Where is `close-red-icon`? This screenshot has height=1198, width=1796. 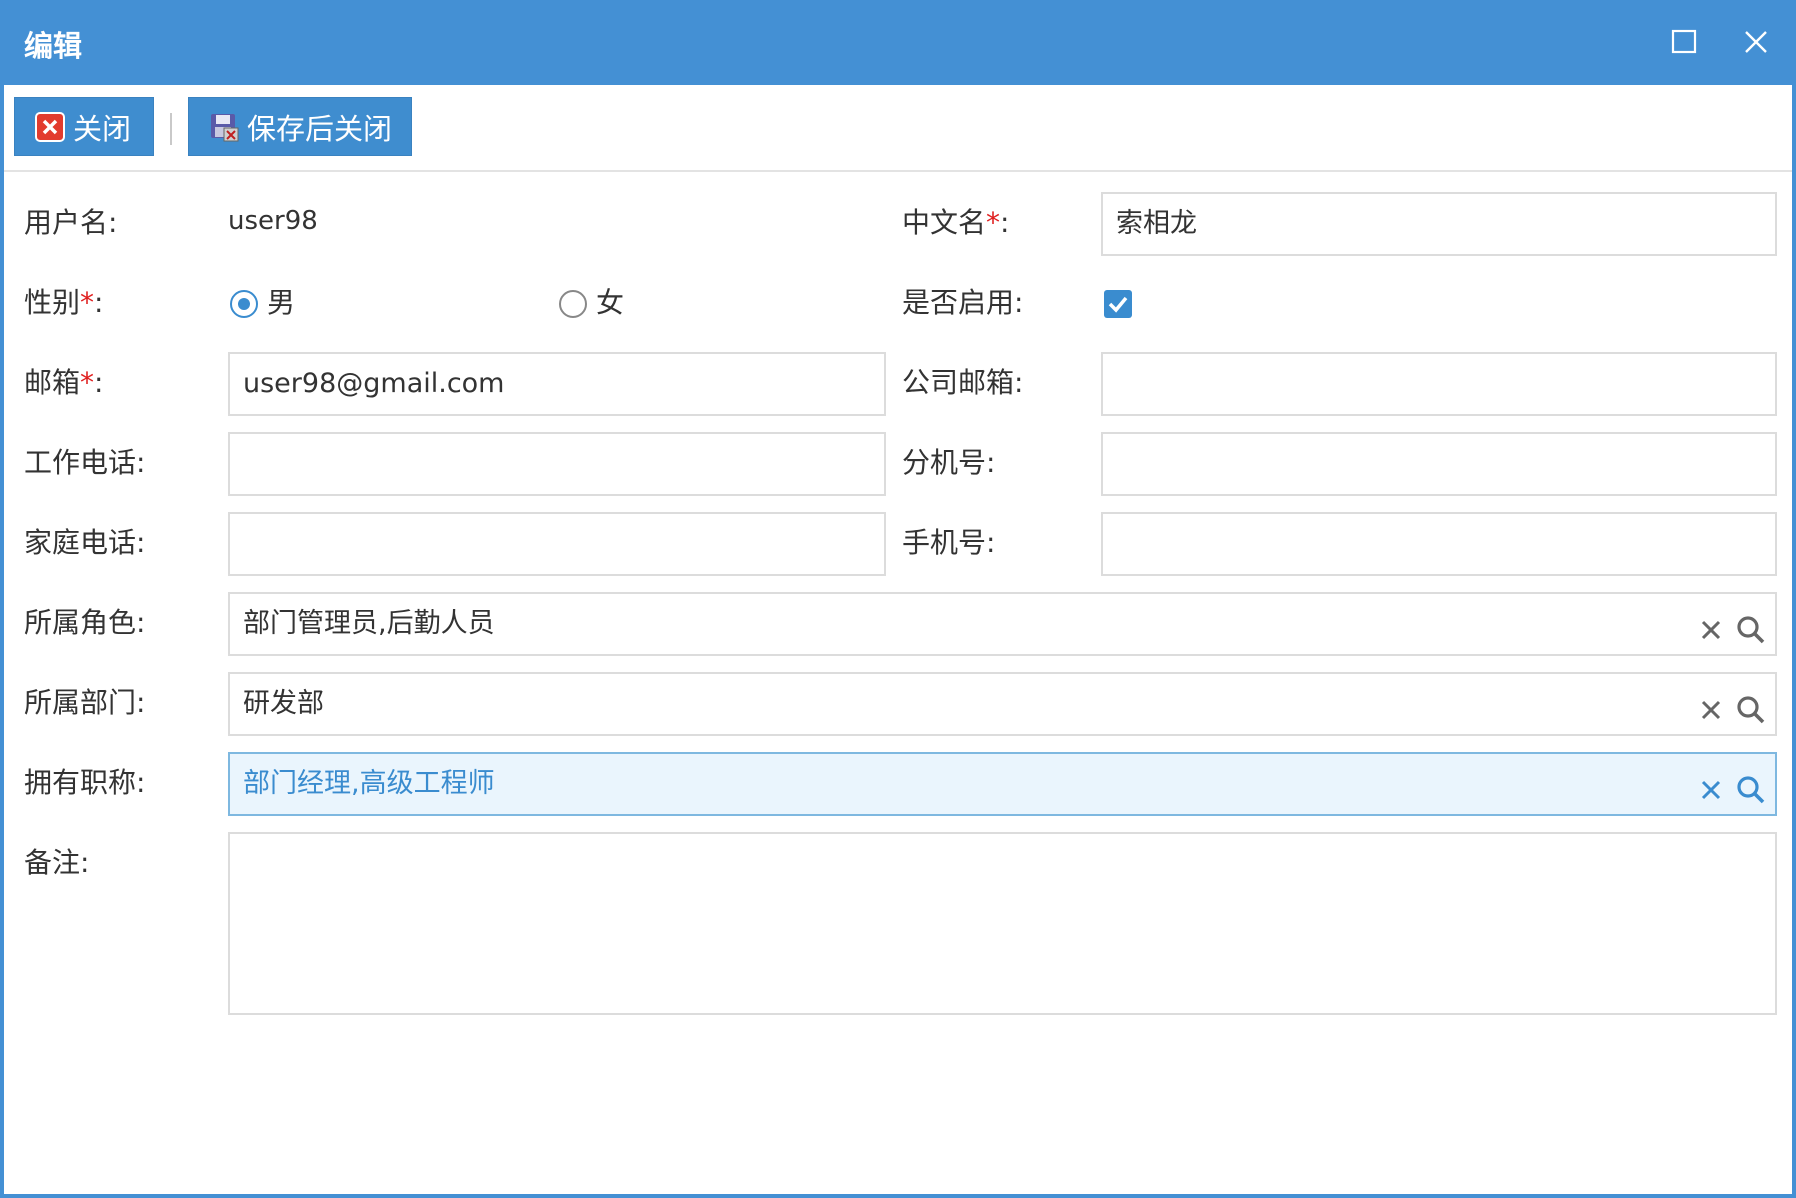
close-red-icon is located at coordinates (50, 126).